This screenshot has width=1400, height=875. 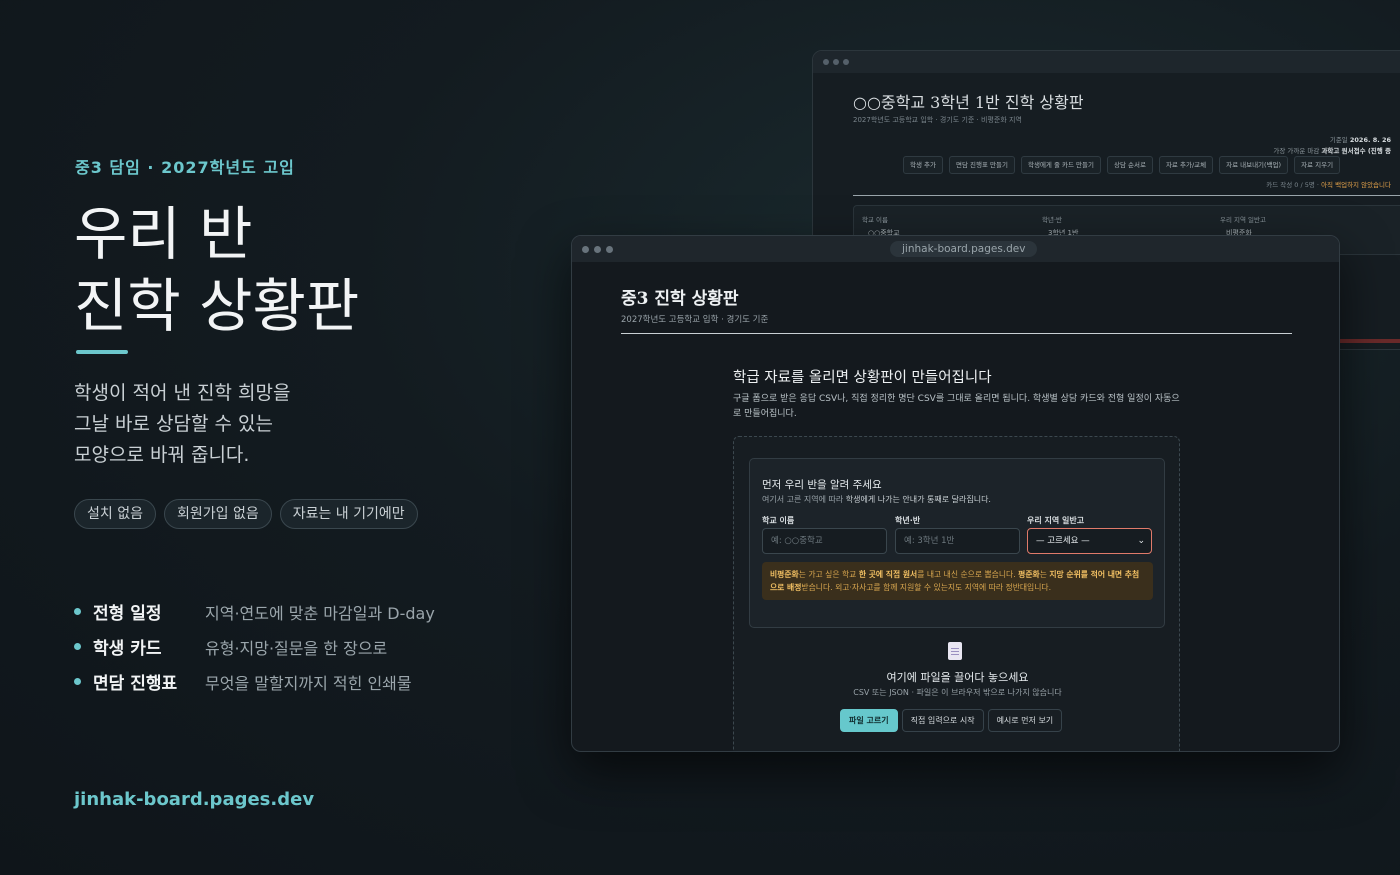 What do you see at coordinates (216, 270) in the screenshot?
I see `hero-title: 우리 반 진학 상황판` at bounding box center [216, 270].